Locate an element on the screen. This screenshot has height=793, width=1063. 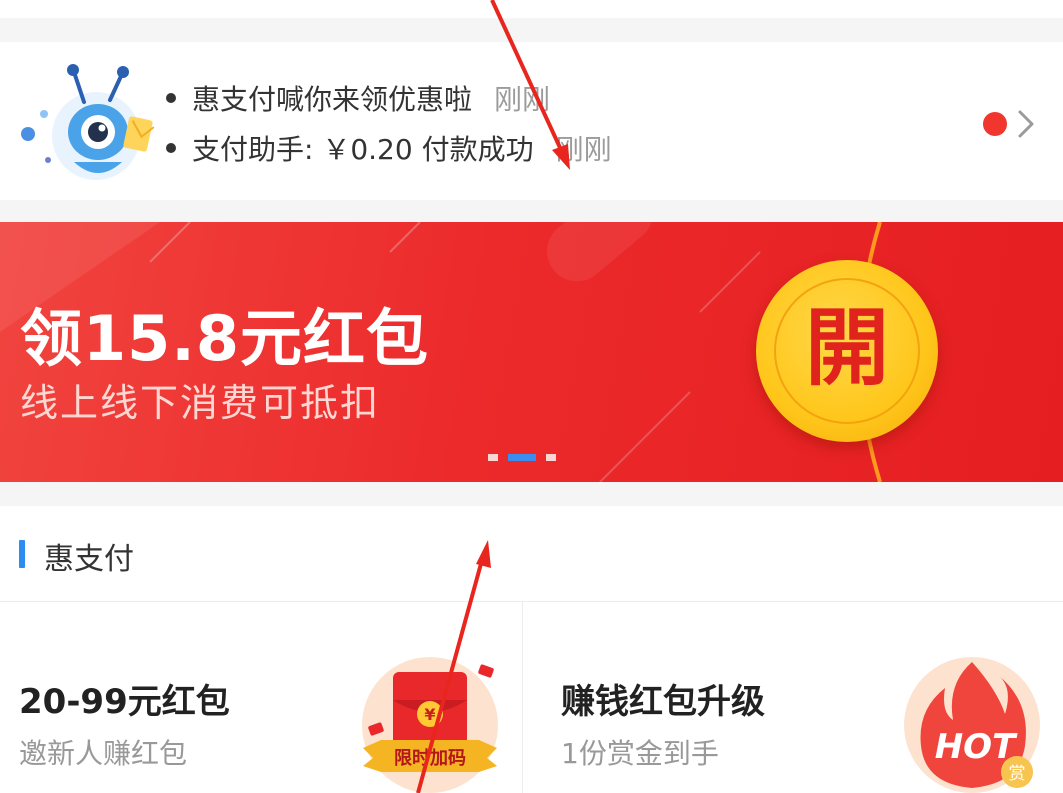
promo-card-upgrade: 赚钱红包升级 1份赏金到手 HOT 赏 is located at coordinates (793, 697).